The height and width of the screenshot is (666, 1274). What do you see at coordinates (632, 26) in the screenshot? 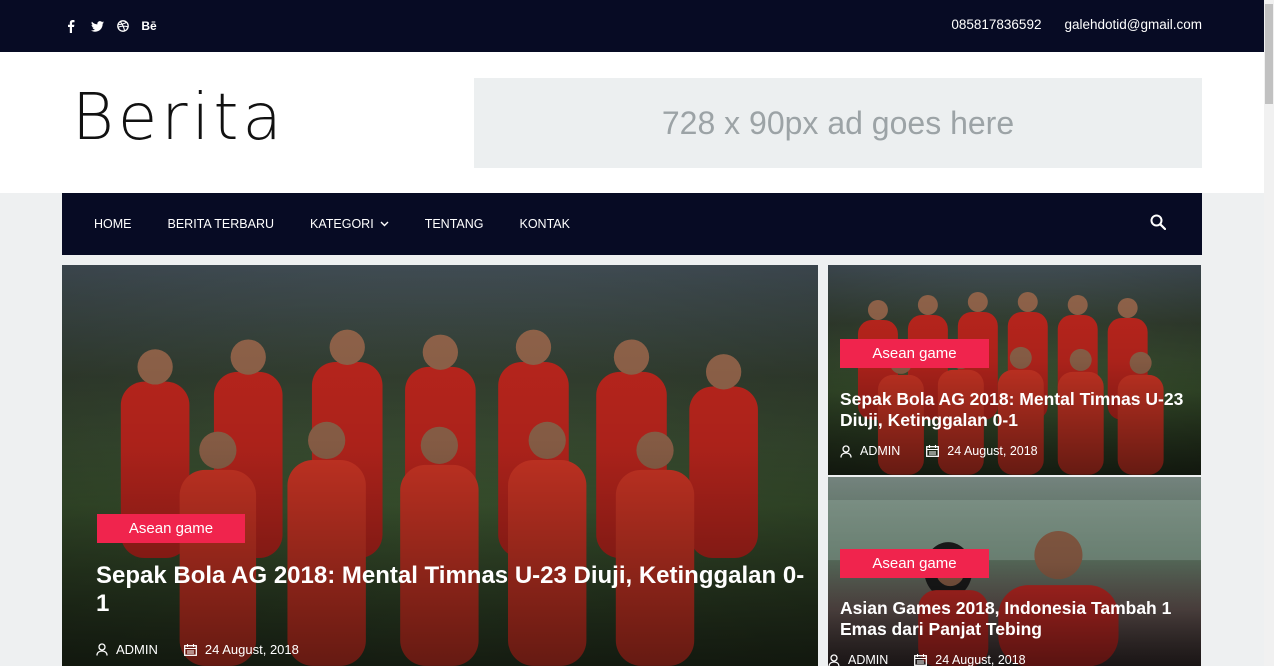
I see `top-bar: Bē 085817836592 galehdotid@gmail.com` at bounding box center [632, 26].